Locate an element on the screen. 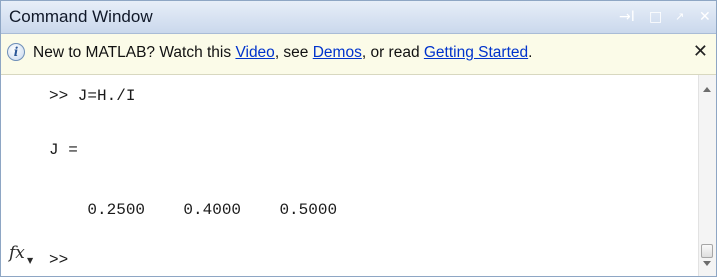  close-icon: ✕ is located at coordinates (705, 17).